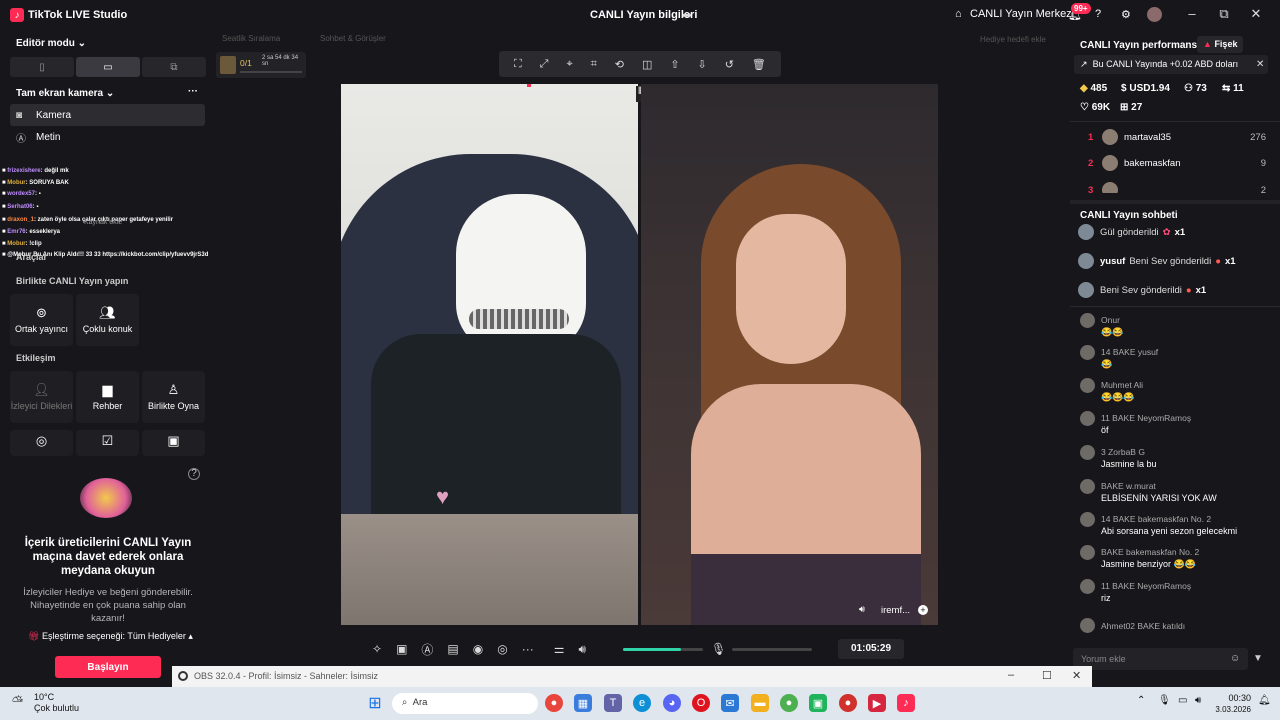 Image resolution: width=1280 pixels, height=720 pixels. Describe the element at coordinates (41, 397) in the screenshot. I see `viewer-wishes-tile: 👤︎ İzleyici Dilekleri` at that location.